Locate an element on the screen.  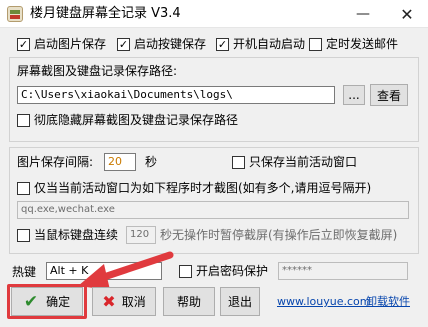
help-button: 帮助 is located at coordinates (189, 301).